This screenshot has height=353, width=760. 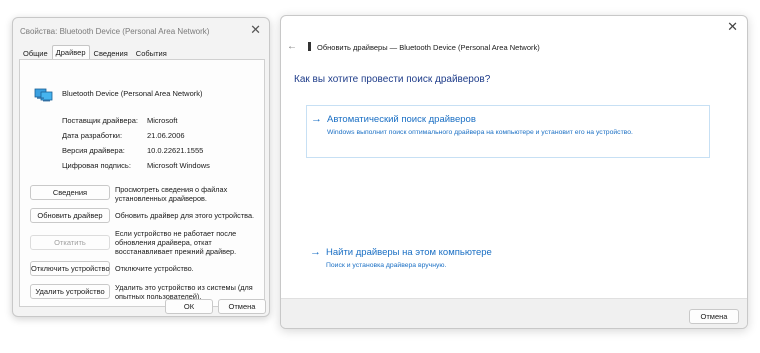 What do you see at coordinates (401, 119) in the screenshot?
I see `auto-search-title: Автоматический поиск драйверов` at bounding box center [401, 119].